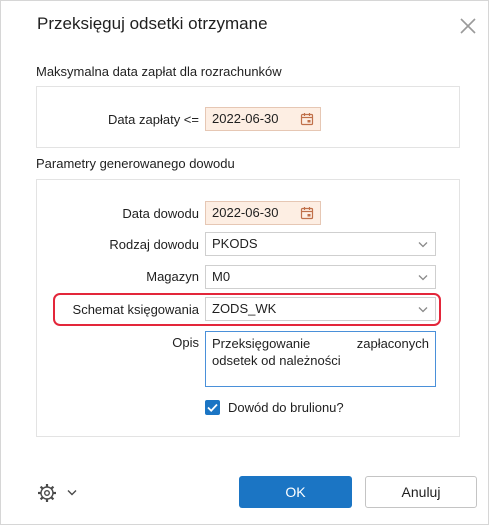 The height and width of the screenshot is (525, 489). I want to click on section-payment-title: Maksymalna data zapłat dla rozrachunków, so click(159, 71).